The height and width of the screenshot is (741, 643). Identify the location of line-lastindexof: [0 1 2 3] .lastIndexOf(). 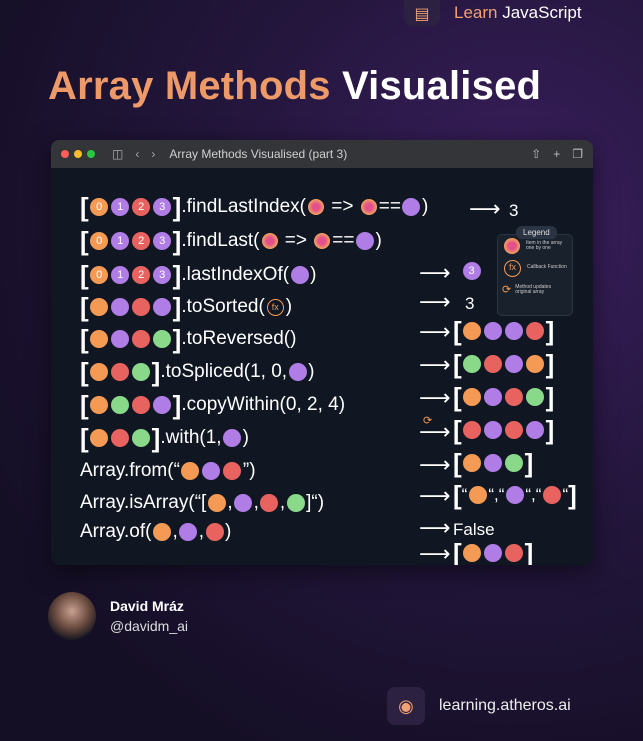
(198, 275).